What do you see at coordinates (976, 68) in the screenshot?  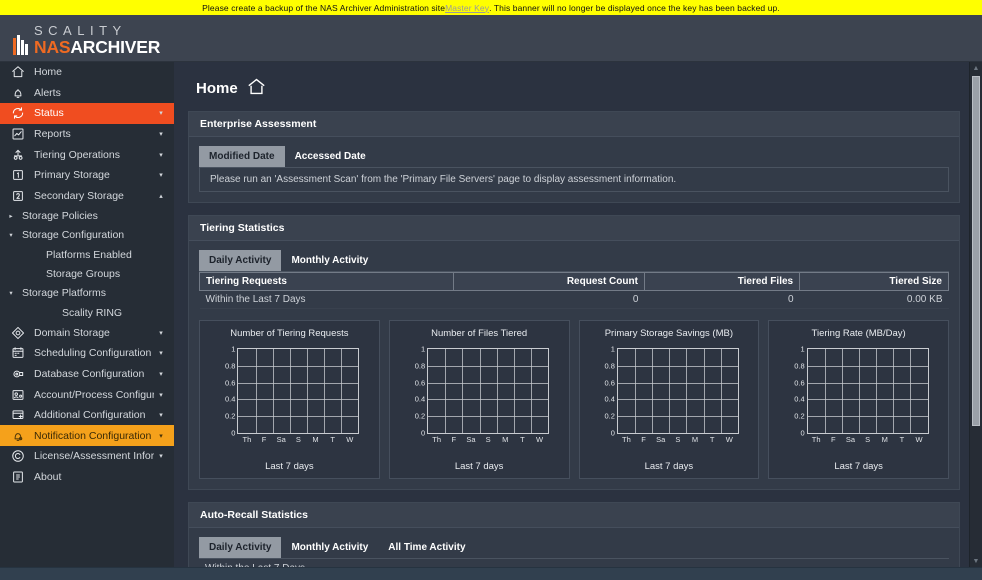 I see `scroll-up-arrow-icon: ▲` at bounding box center [976, 68].